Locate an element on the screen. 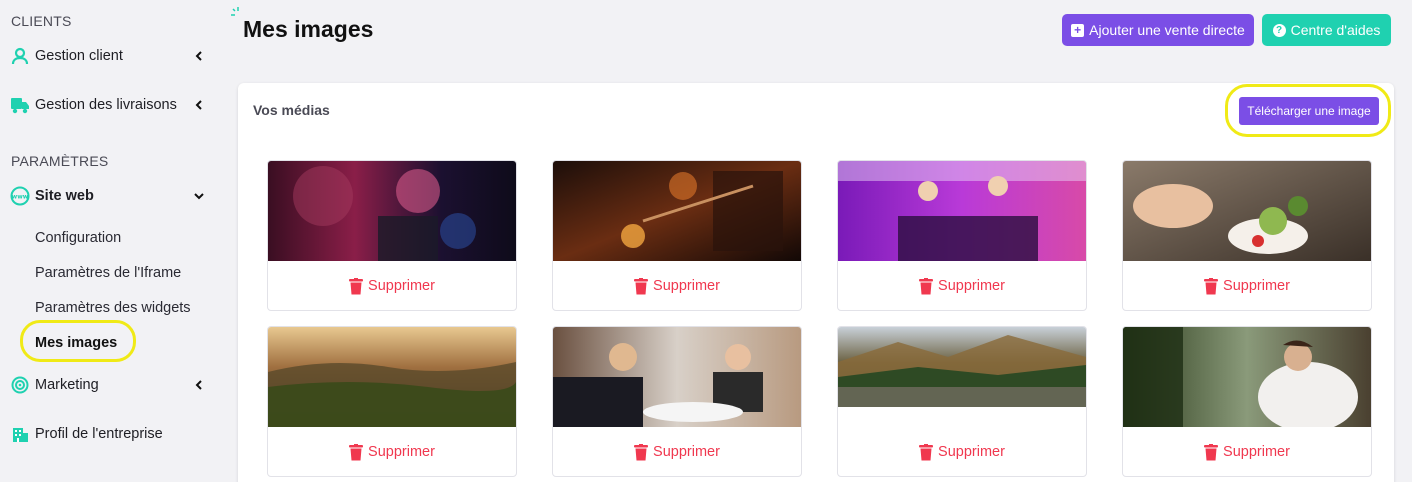  building-icon is located at coordinates (20, 434).